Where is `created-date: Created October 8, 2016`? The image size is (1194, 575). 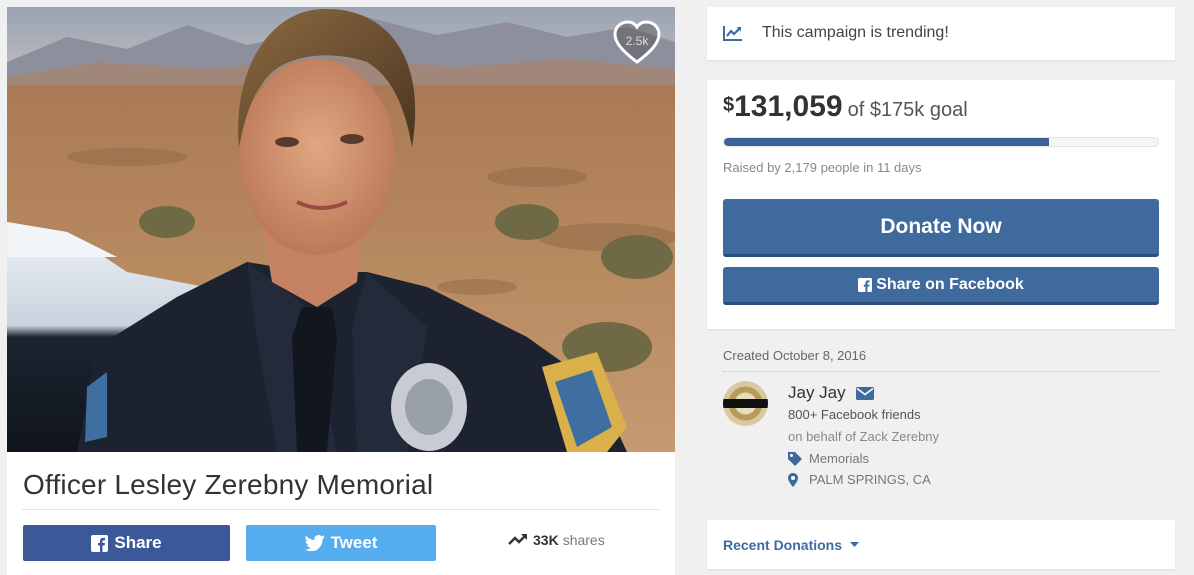
created-date: Created October 8, 2016 is located at coordinates (795, 355).